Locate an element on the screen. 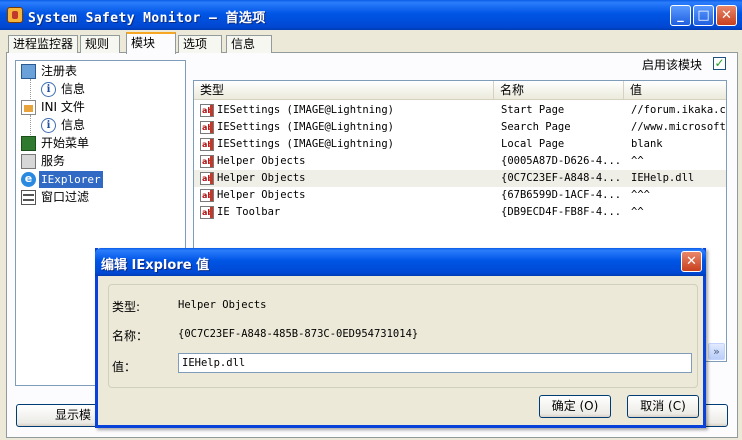 This screenshot has width=742, height=440. name-label: 名称： is located at coordinates (130, 336).